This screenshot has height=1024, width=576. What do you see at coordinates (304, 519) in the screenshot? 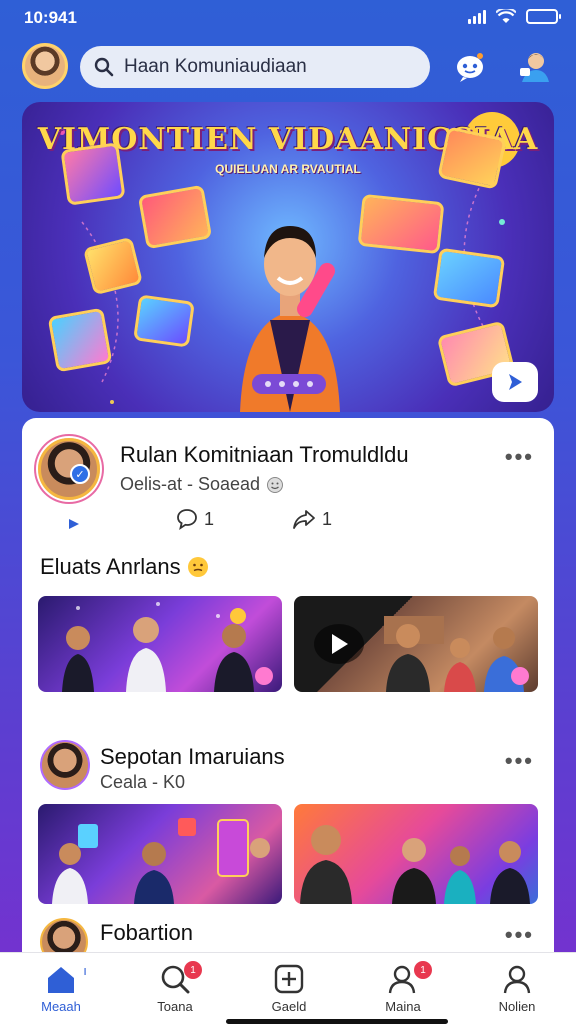
I see `share-icon` at bounding box center [304, 519].